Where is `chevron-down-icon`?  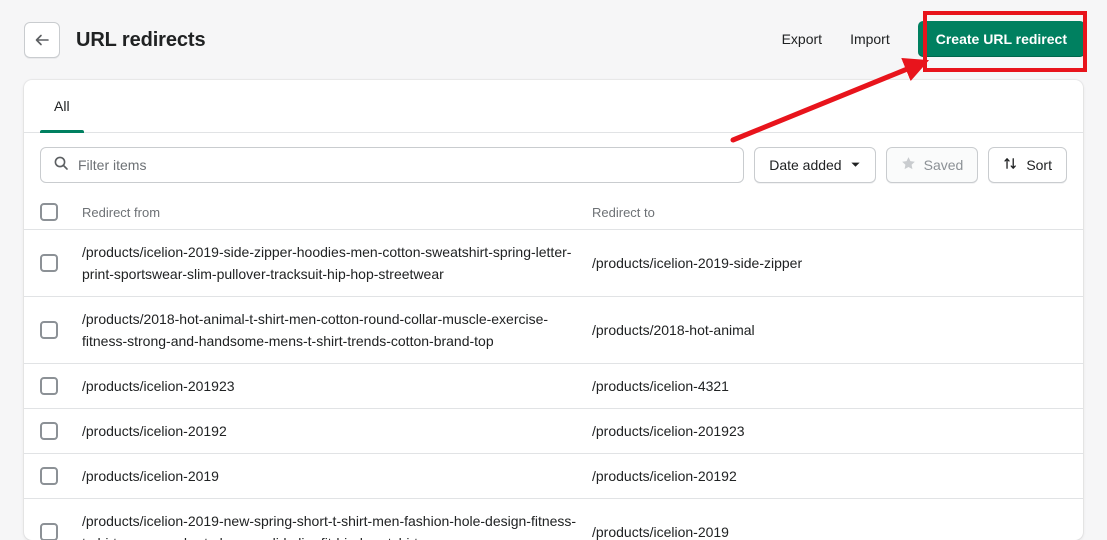 chevron-down-icon is located at coordinates (855, 165).